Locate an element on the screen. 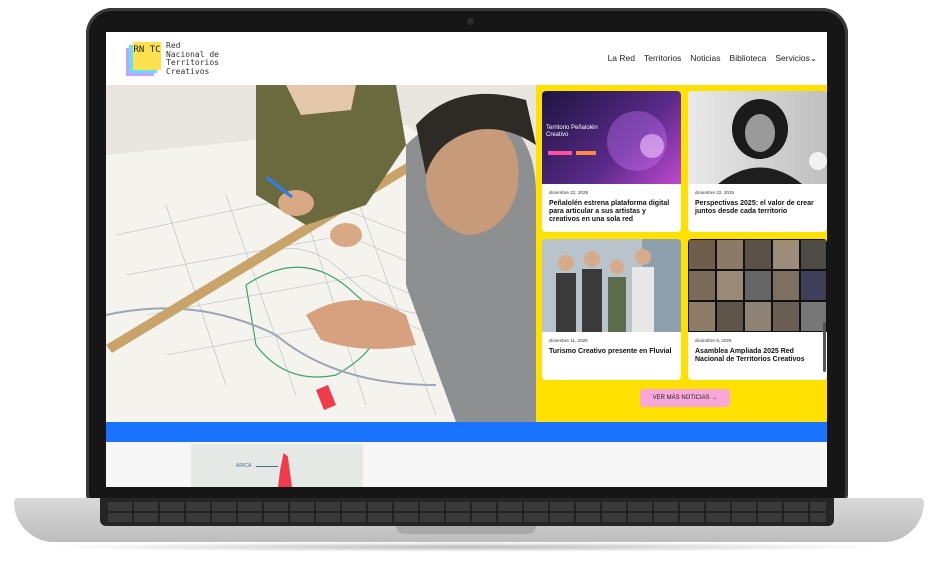 This screenshot has height=562, width=932. nav-item-biblioteca: Biblioteca is located at coordinates (748, 58).